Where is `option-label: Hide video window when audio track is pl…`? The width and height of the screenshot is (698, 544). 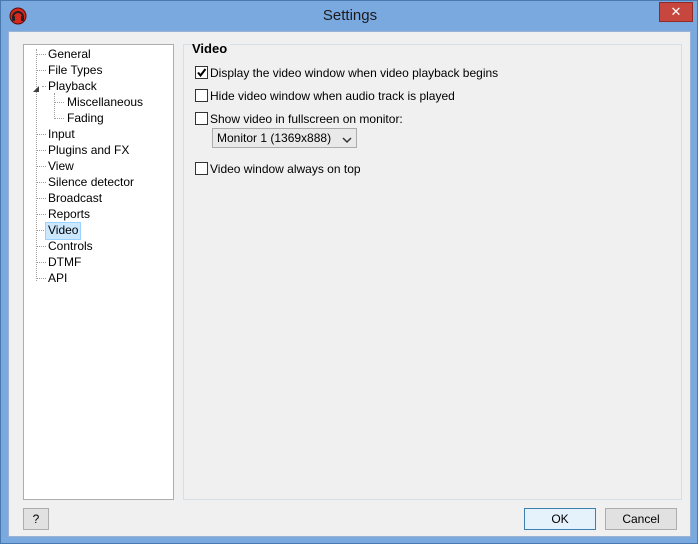
option-label: Hide video window when audio track is pl… is located at coordinates (332, 96).